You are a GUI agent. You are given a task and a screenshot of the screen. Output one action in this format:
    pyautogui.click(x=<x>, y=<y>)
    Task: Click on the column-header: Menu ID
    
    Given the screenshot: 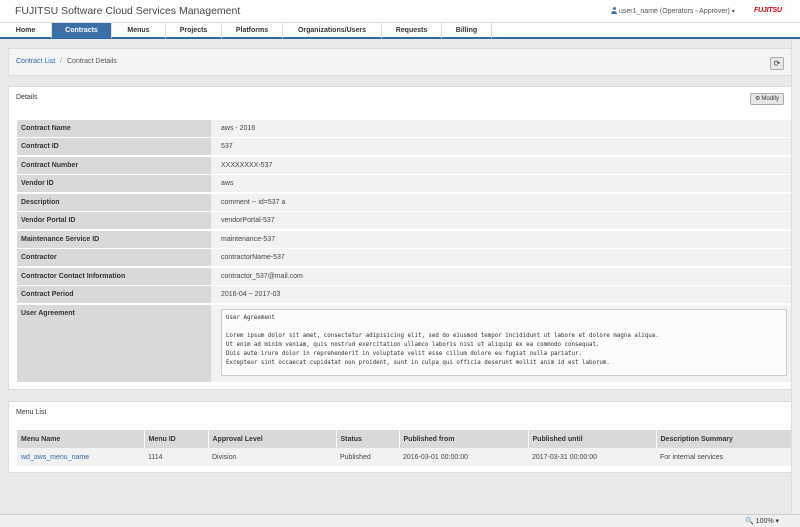 What is the action you would take?
    pyautogui.click(x=176, y=439)
    